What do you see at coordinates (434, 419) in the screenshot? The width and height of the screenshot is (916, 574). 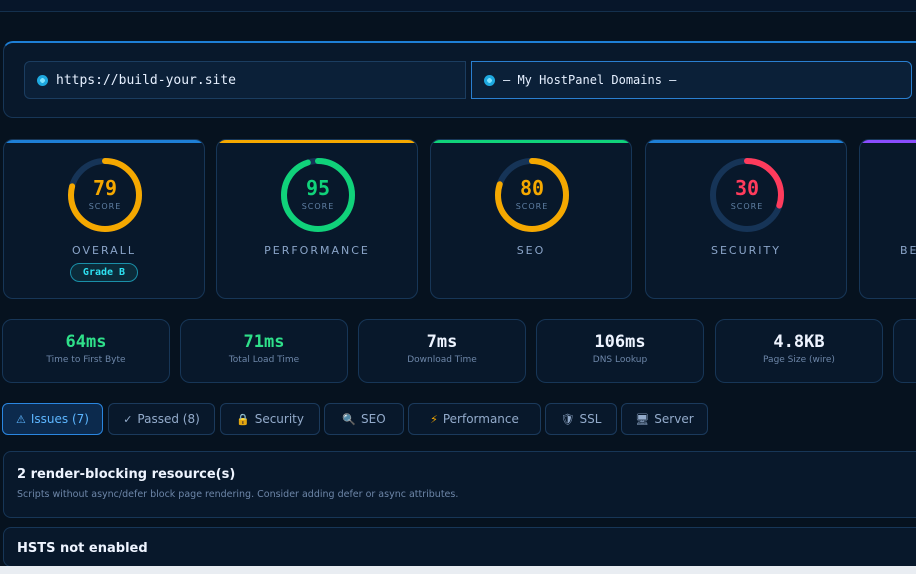 I see `lightning-icon: ⚡` at bounding box center [434, 419].